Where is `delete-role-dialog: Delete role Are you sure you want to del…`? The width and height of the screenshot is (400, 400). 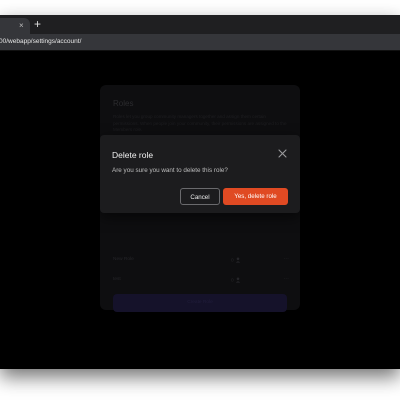
delete-role-dialog: Delete role Are you sure you want to del… is located at coordinates (200, 174).